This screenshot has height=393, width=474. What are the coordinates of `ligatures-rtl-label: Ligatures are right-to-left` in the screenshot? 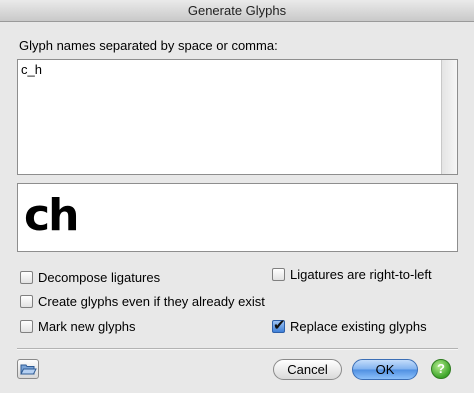 It's located at (361, 274).